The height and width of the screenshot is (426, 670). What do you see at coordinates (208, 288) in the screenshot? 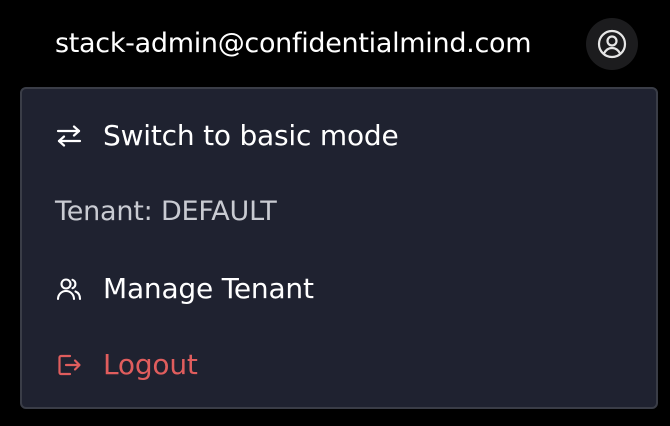
I see `manage-tenant-label: Manage Tenant` at bounding box center [208, 288].